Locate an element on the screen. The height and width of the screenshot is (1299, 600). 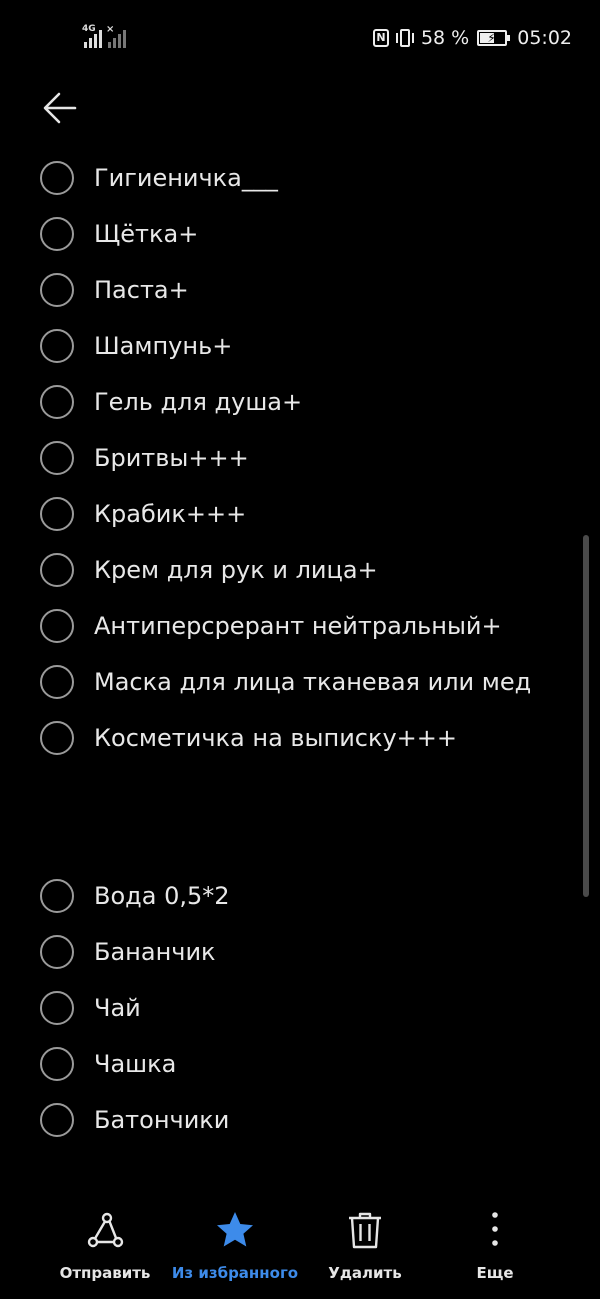
checklist-item: Вода 0,5*2 is located at coordinates (135, 896).